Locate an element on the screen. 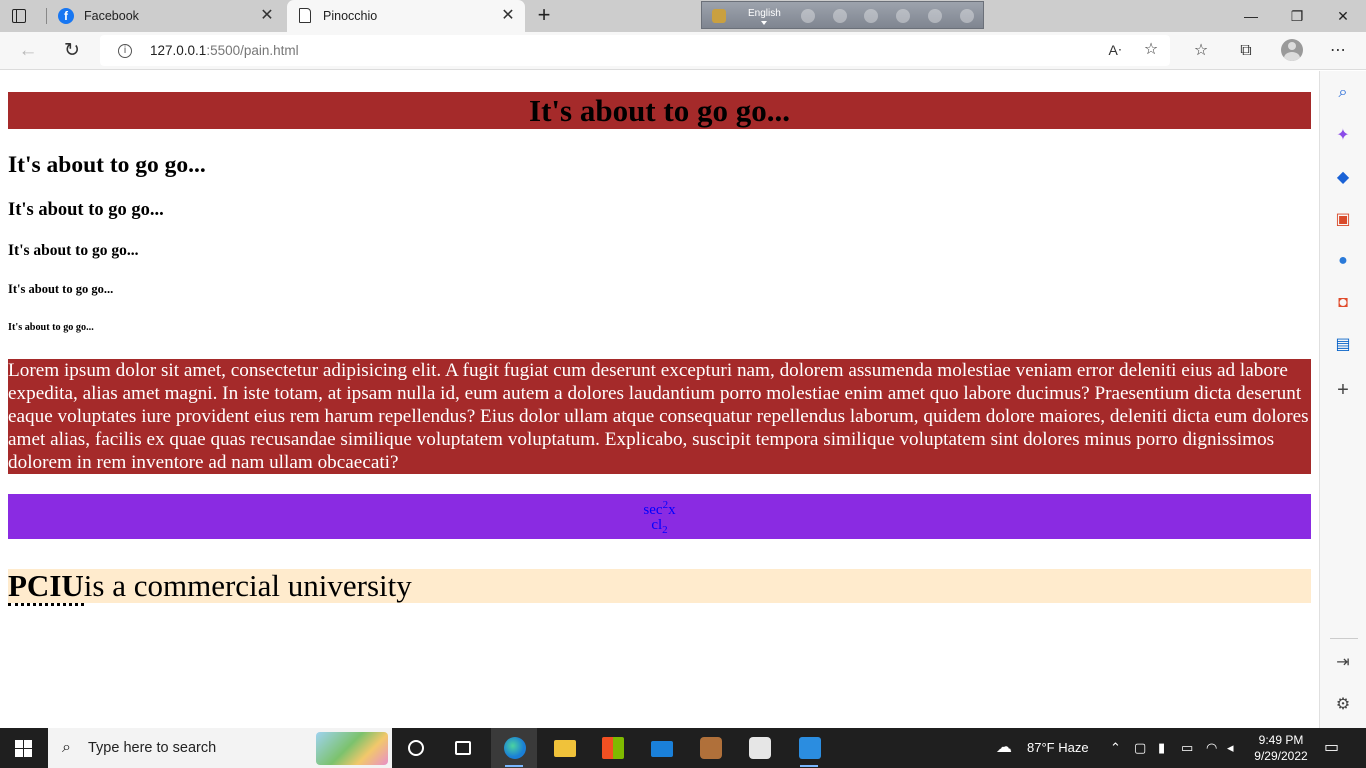  document-icon is located at coordinates (305, 15).